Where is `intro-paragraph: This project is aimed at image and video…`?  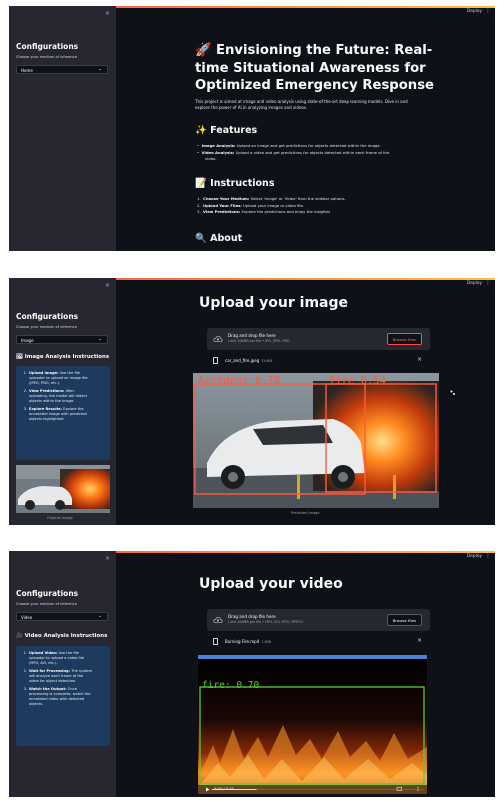
intro-paragraph: This project is aimed at image and video… is located at coordinates (301, 105).